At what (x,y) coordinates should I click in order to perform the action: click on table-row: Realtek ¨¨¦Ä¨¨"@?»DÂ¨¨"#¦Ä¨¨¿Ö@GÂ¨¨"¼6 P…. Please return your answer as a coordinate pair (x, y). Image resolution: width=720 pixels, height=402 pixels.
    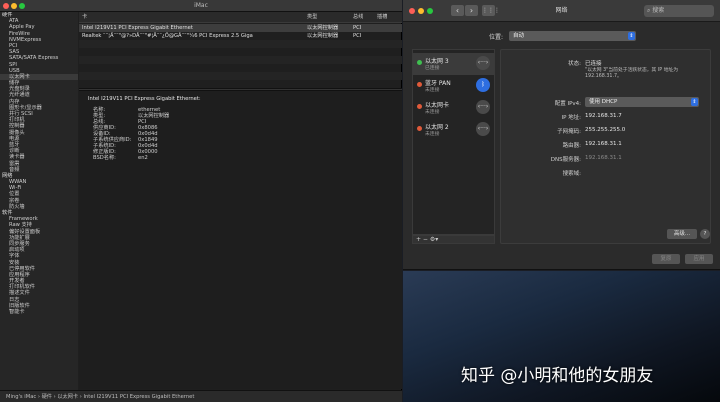
    Looking at the image, I should click on (240, 36).